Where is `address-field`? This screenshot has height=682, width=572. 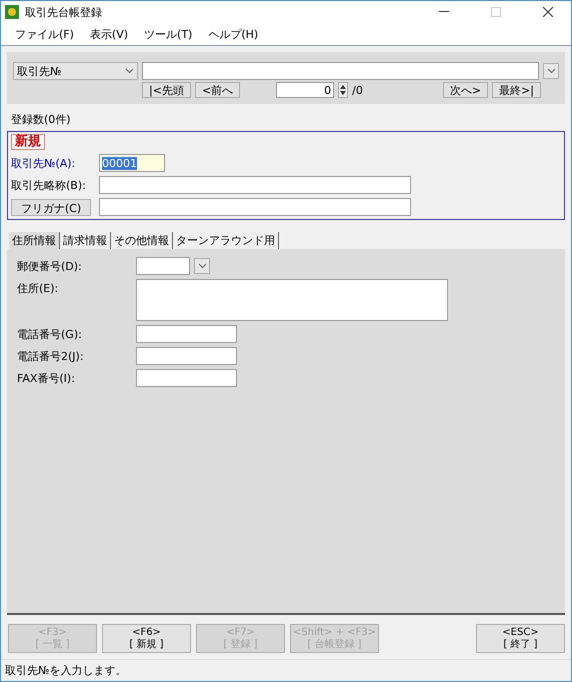
address-field is located at coordinates (292, 300).